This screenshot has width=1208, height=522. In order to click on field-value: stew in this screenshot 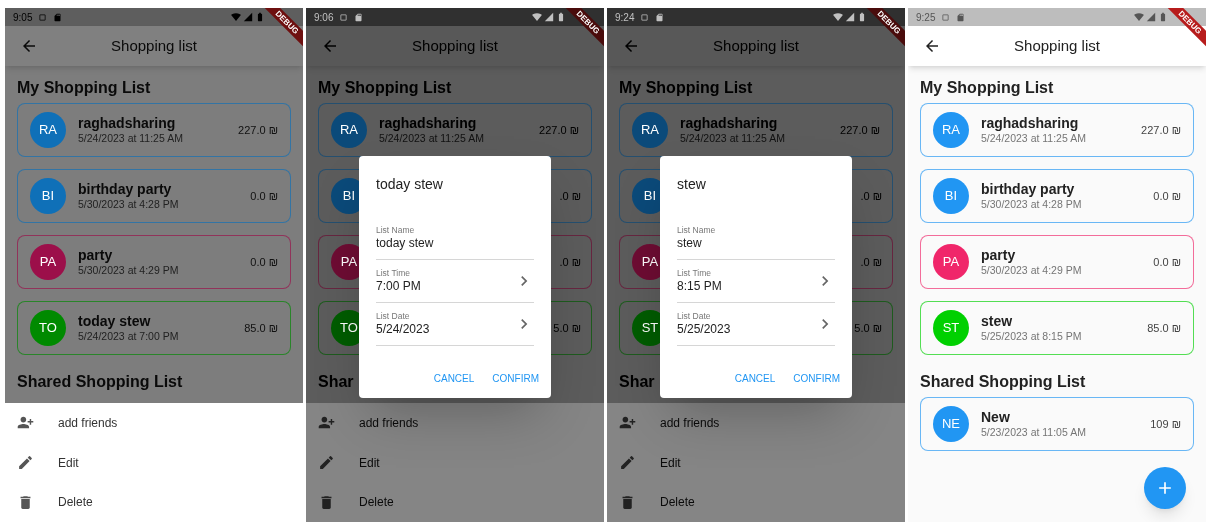, I will do `click(690, 243)`.